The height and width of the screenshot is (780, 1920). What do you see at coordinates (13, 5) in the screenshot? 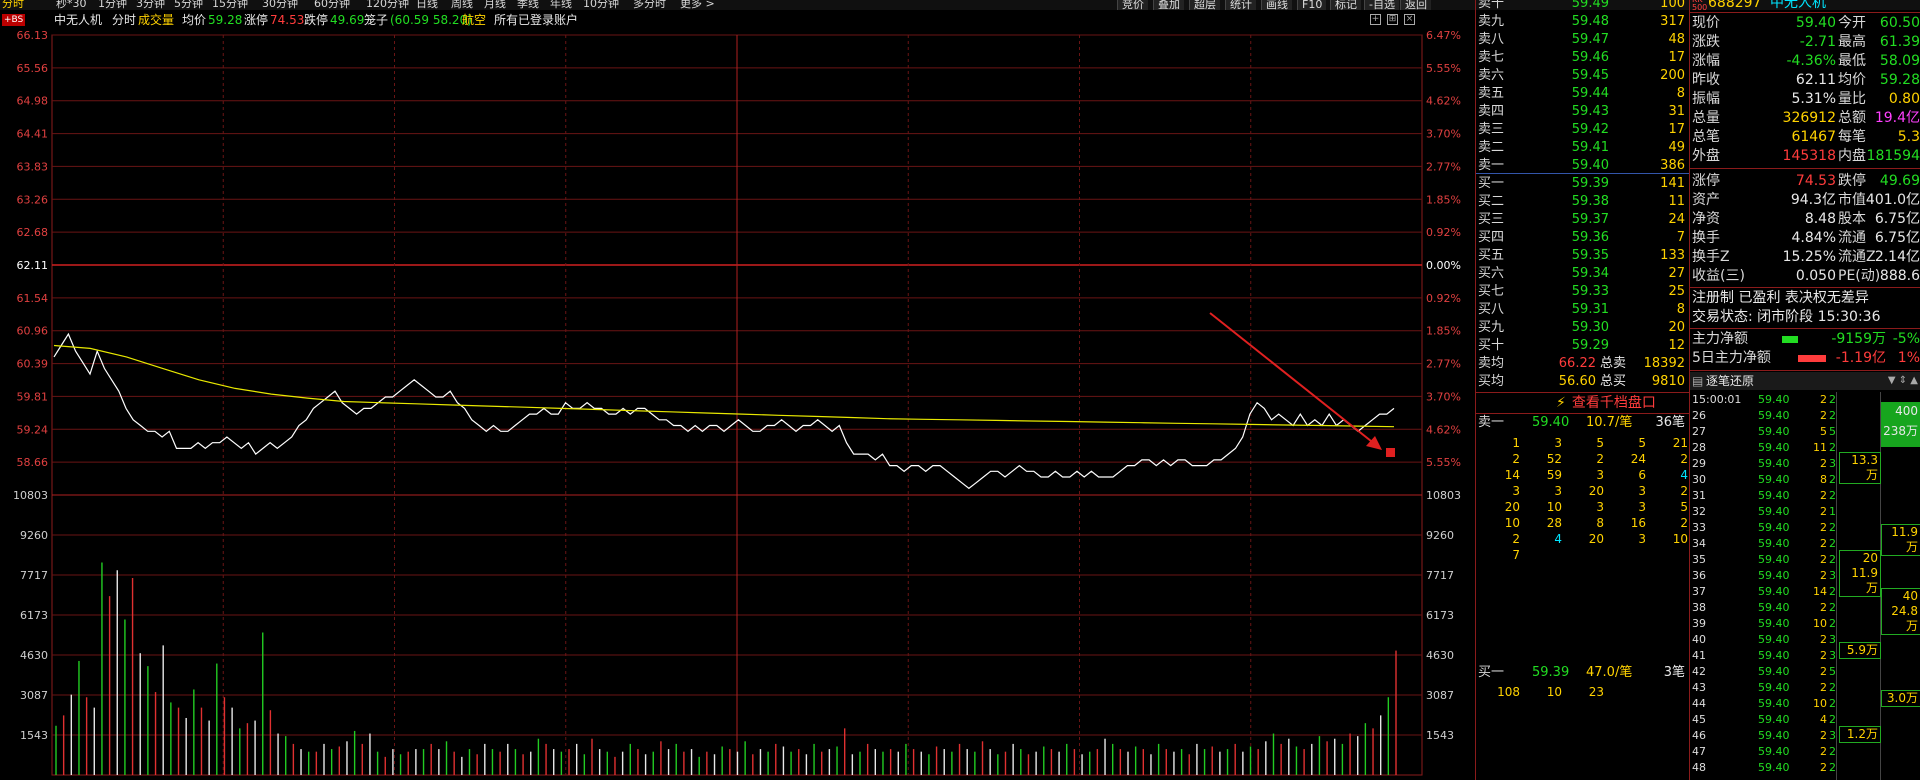
I see `period-tab: 分时` at bounding box center [13, 5].